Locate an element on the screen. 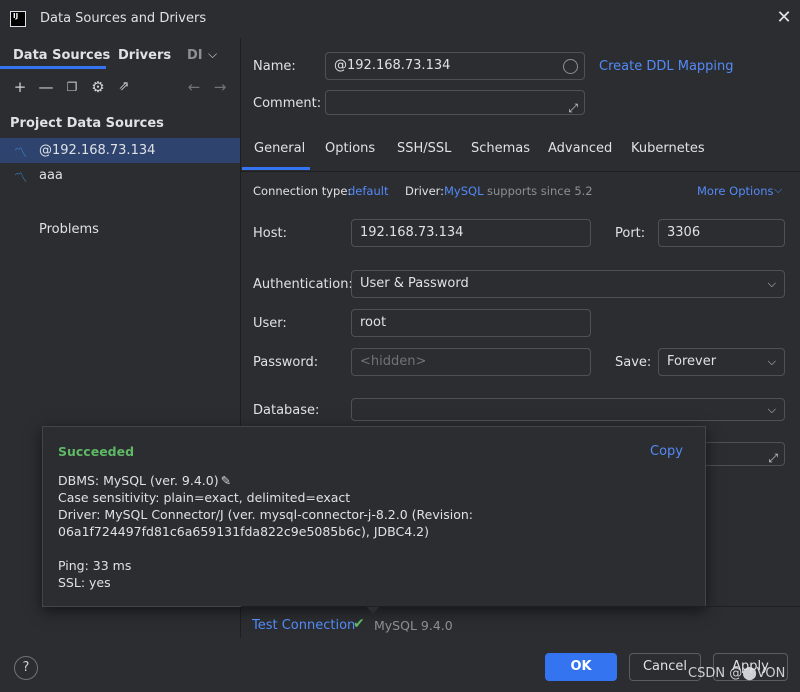  save-select: Forever ⌵ is located at coordinates (721, 362).